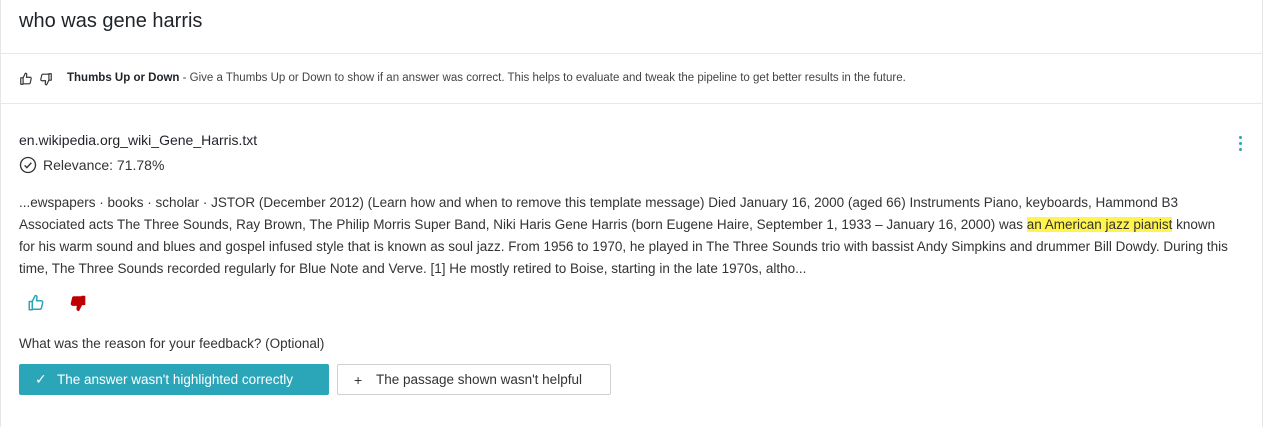  Describe the element at coordinates (111, 21) in the screenshot. I see `query-text: who was gene harris` at that location.